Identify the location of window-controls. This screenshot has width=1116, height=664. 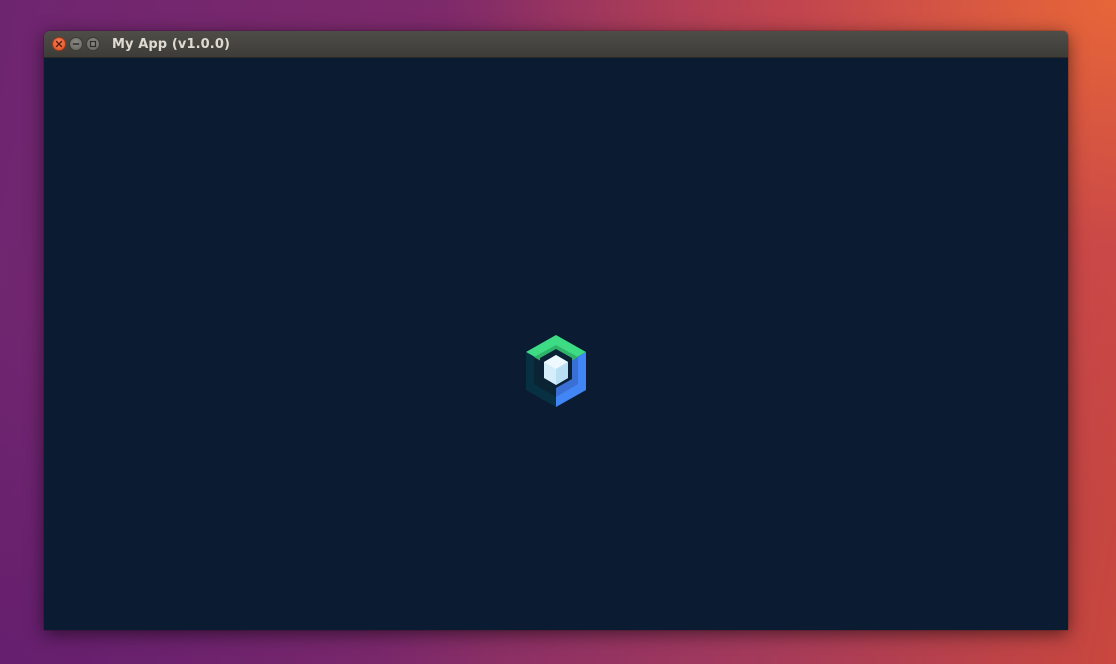
(76, 44).